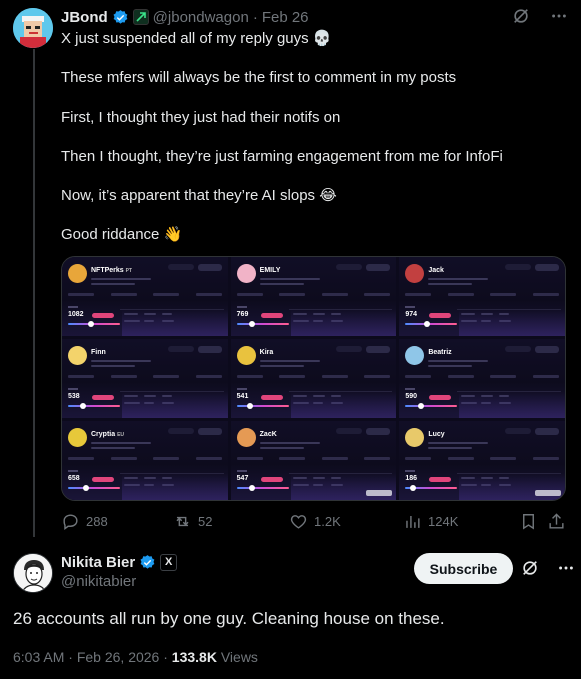 The width and height of the screenshot is (581, 679). I want to click on repost-count: 52, so click(205, 521).